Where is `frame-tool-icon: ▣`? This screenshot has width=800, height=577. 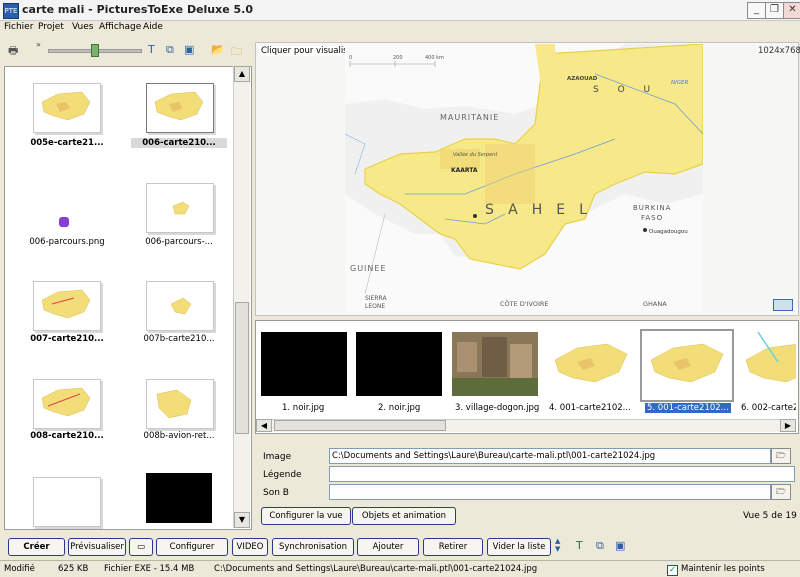
frame-tool-icon: ▣ is located at coordinates (620, 545).